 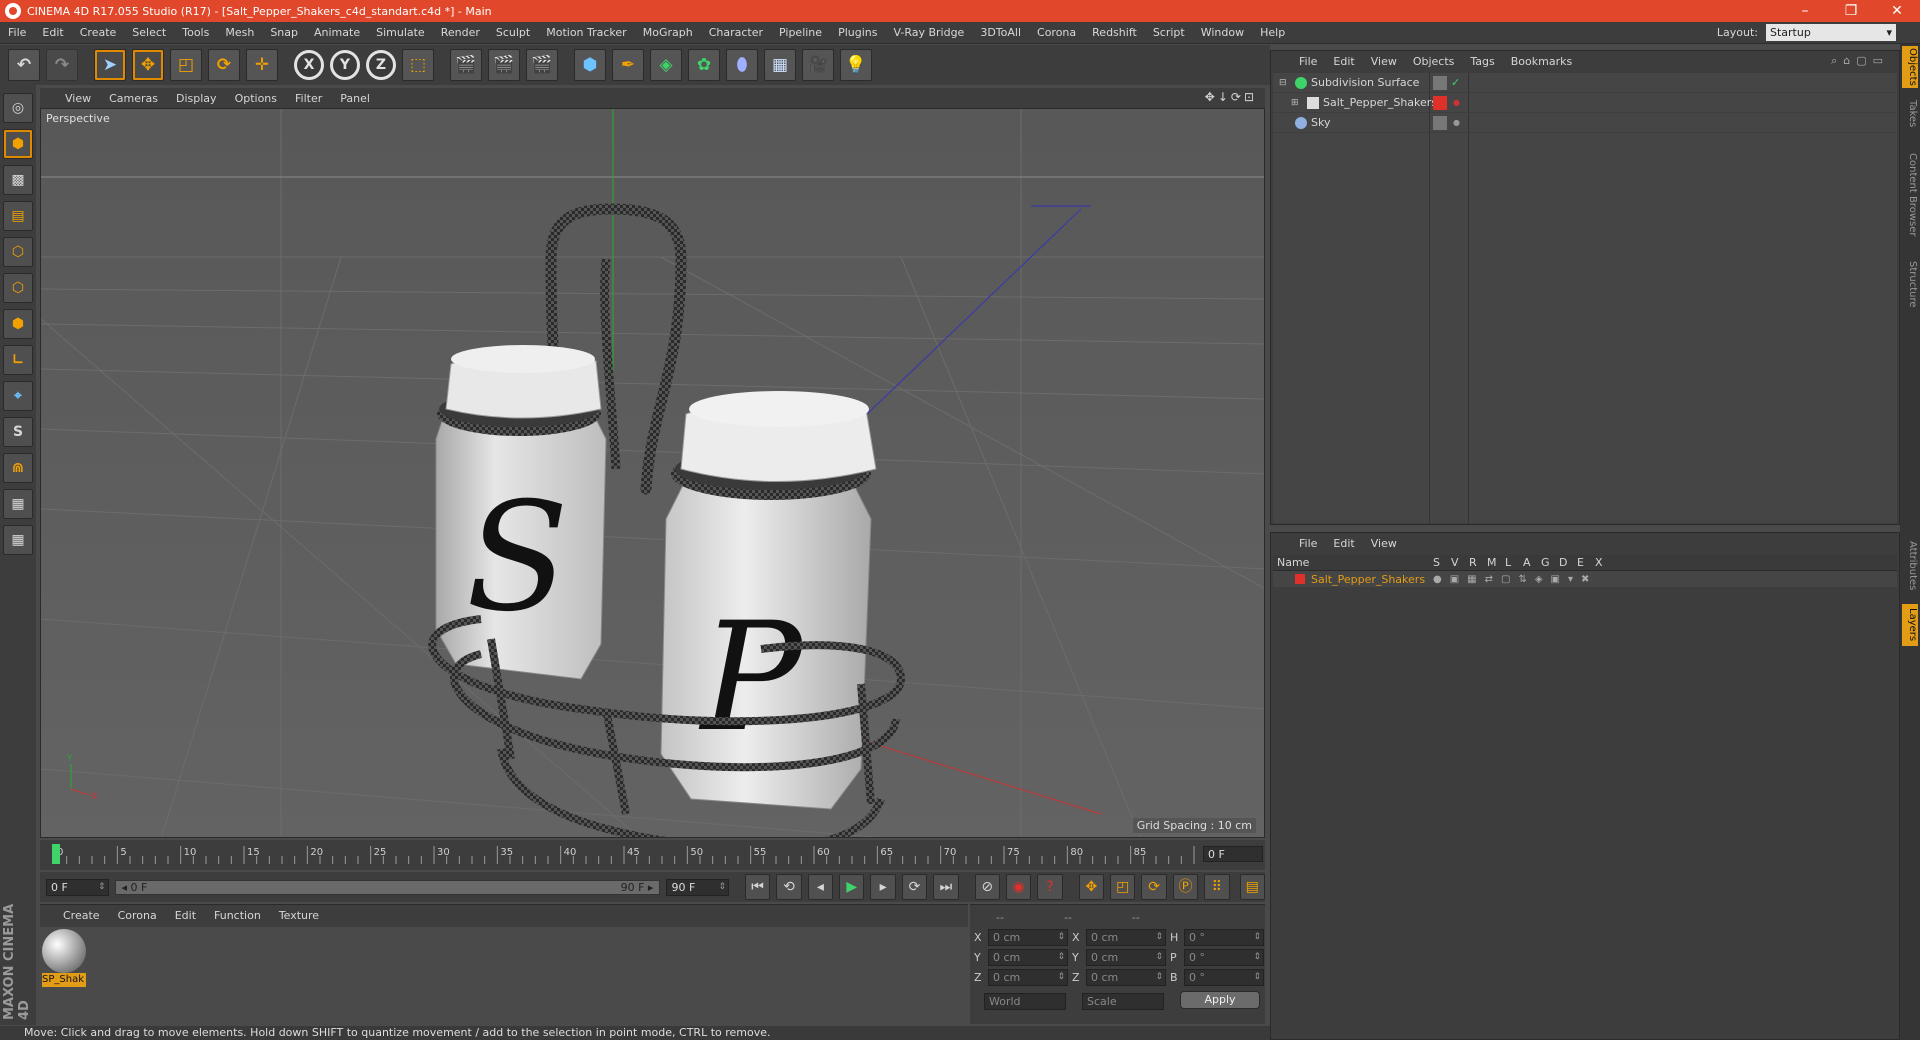 I want to click on layer-row: Salt_Pepper_Shakers ●▣▦⇄▢⇅◈▣▾✖, so click(x=1585, y=579).